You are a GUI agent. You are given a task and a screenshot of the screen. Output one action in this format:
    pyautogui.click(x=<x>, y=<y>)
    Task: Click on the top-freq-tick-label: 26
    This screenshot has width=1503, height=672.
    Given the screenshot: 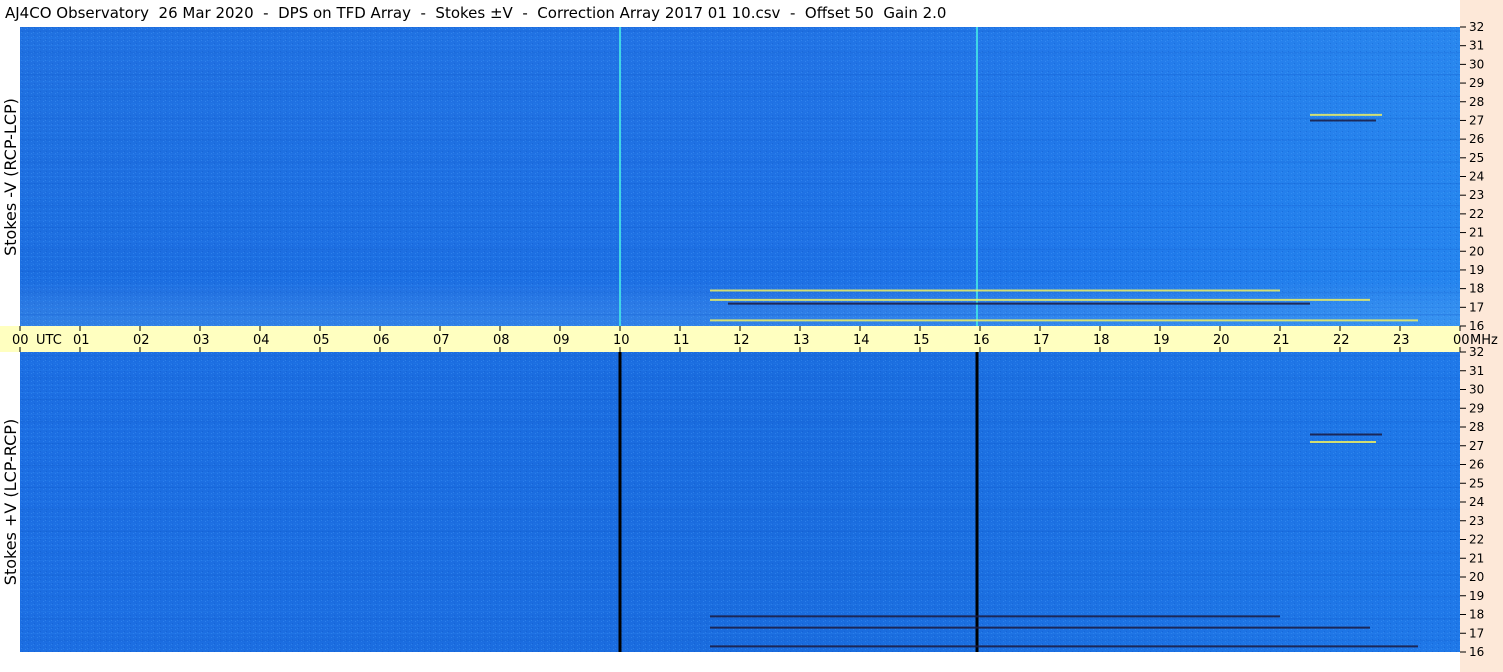 What is the action you would take?
    pyautogui.click(x=1476, y=139)
    